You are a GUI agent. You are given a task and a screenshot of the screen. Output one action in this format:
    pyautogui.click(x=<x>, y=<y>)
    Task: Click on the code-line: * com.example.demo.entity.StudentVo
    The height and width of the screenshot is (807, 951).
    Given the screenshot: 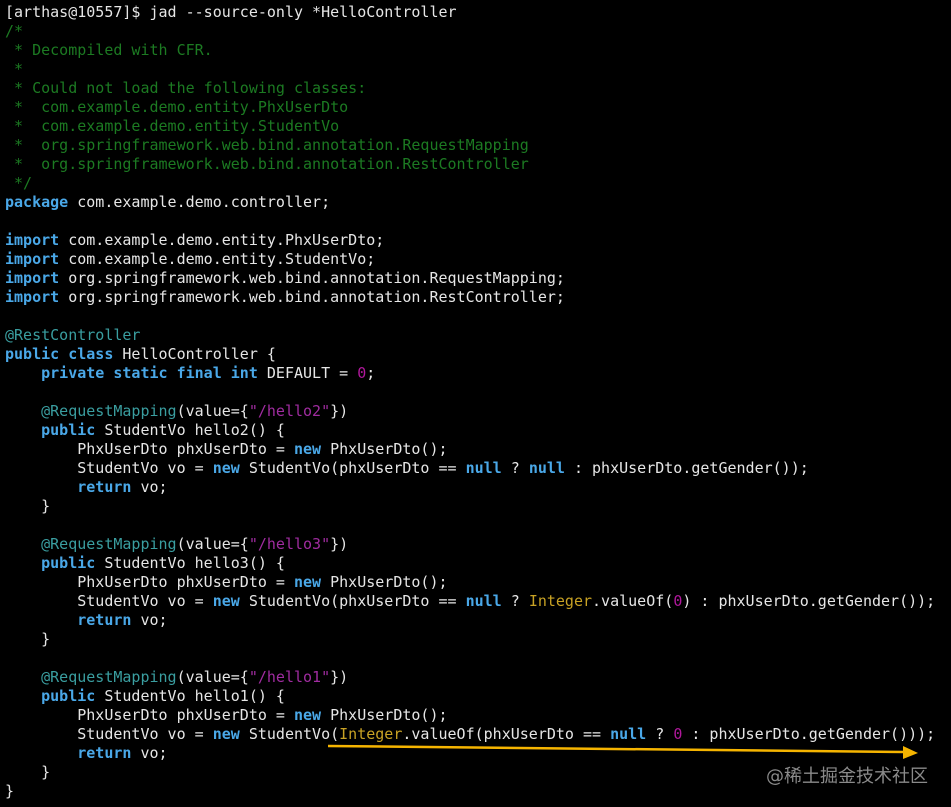 What is the action you would take?
    pyautogui.click(x=470, y=126)
    